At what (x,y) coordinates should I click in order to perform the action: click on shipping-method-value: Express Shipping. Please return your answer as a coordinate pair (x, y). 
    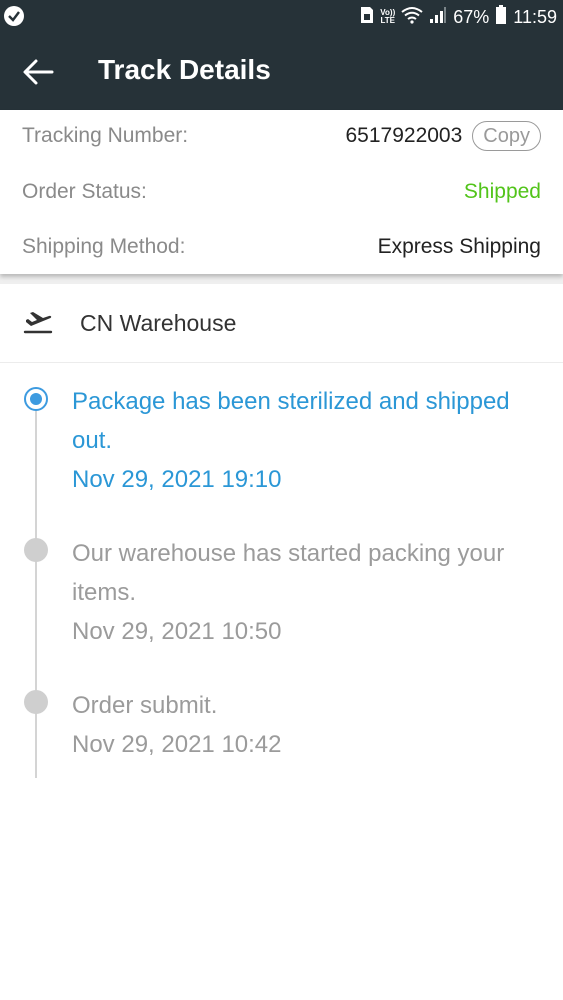
    Looking at the image, I should click on (459, 246).